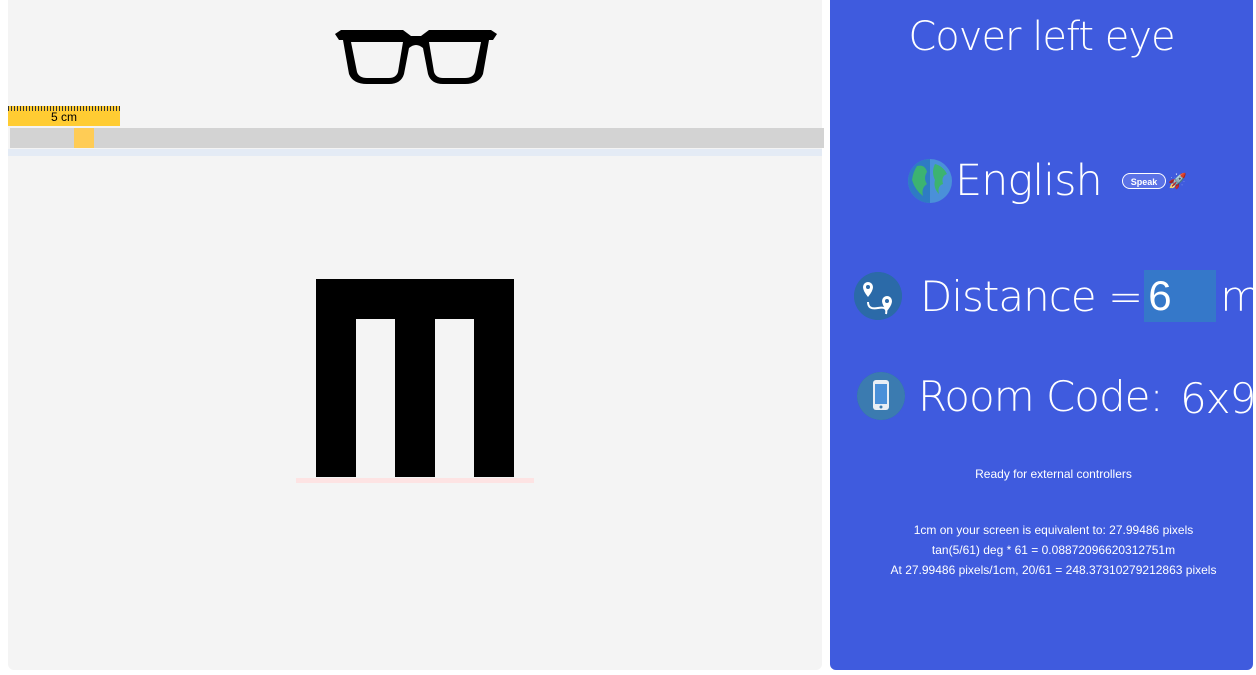 The height and width of the screenshot is (675, 1256). Describe the element at coordinates (84, 138) in the screenshot. I see `slider-thumb` at that location.